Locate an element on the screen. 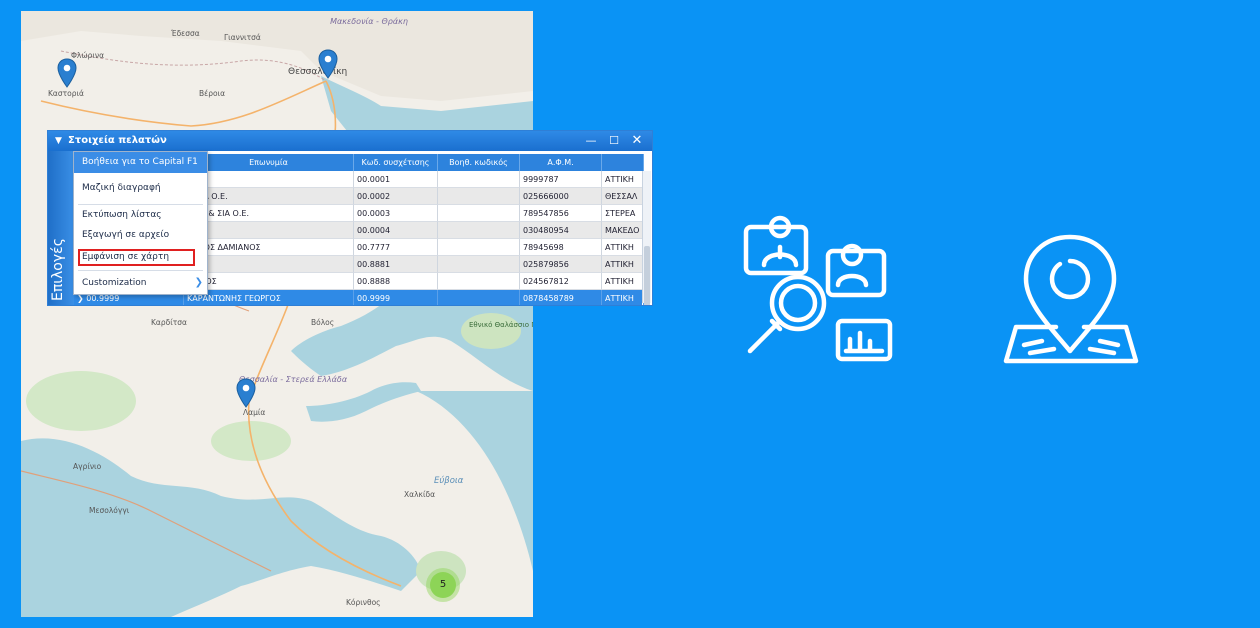 The height and width of the screenshot is (628, 1260). scrollbar-thumb is located at coordinates (647, 275).